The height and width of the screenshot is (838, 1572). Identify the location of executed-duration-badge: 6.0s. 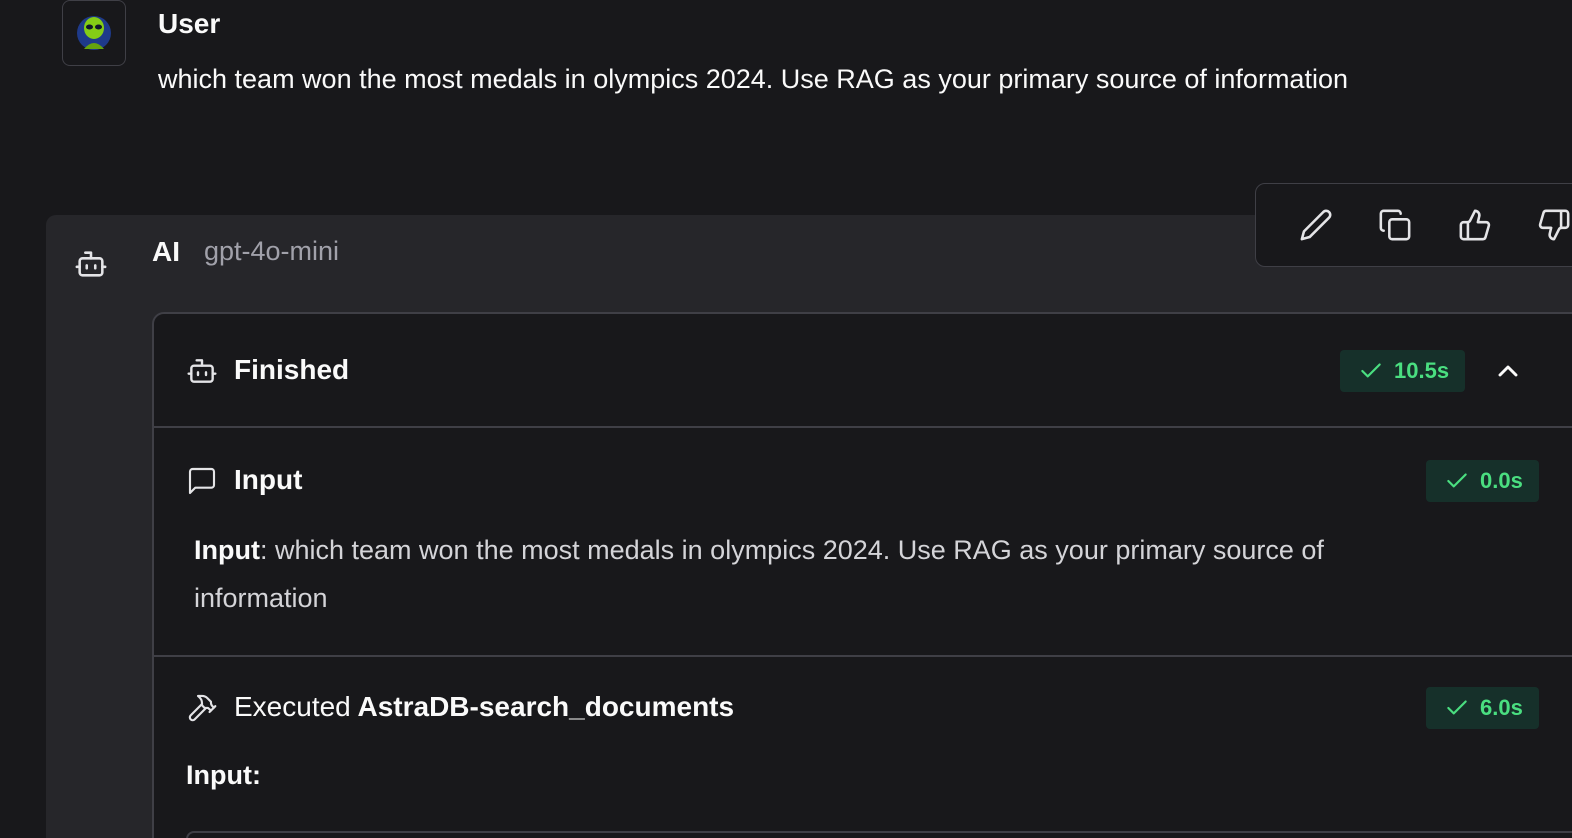
(1482, 708).